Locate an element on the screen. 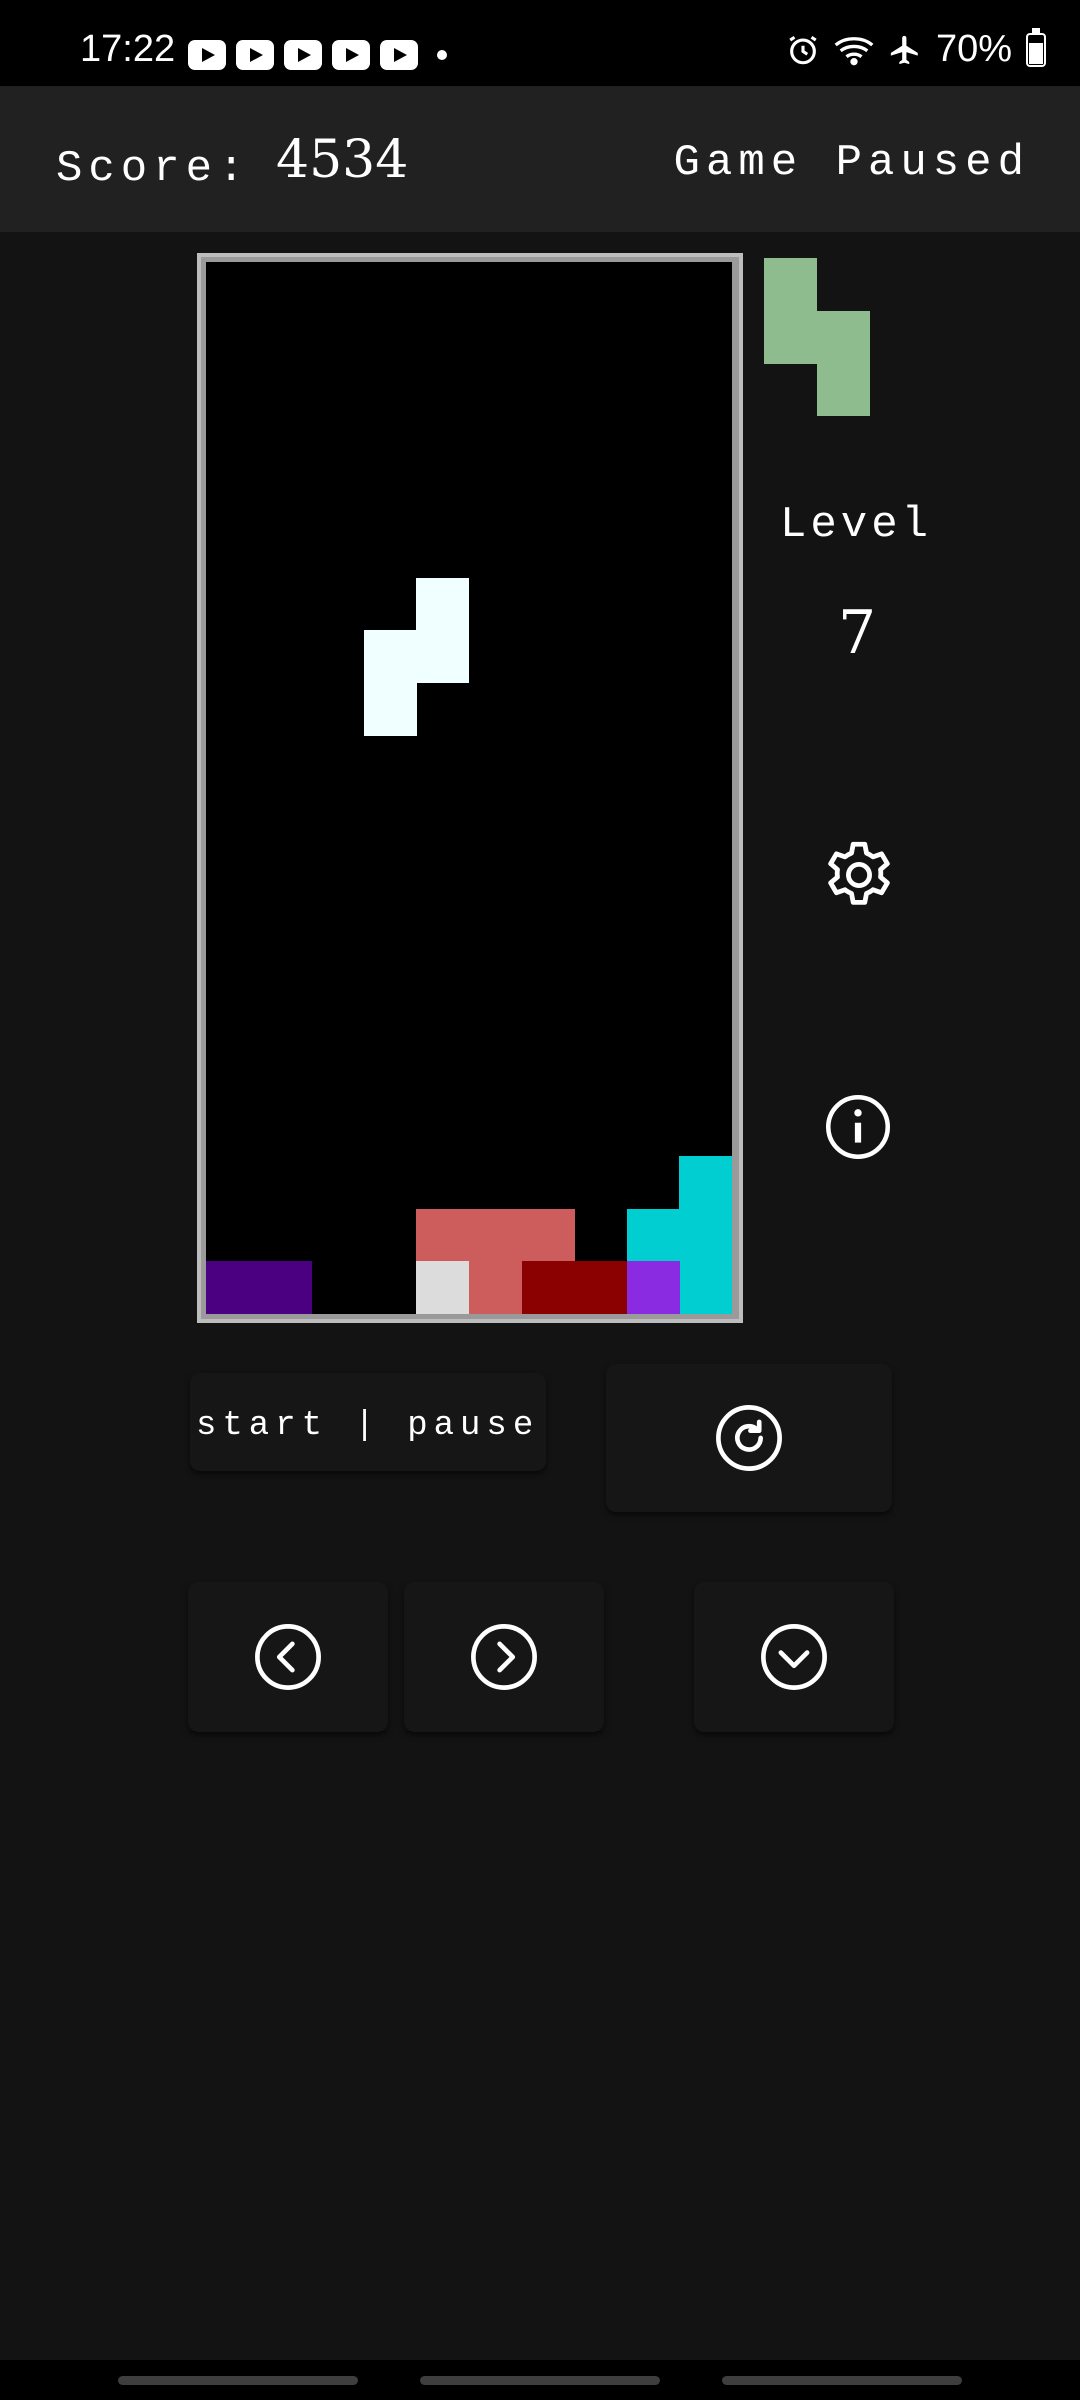 The width and height of the screenshot is (1080, 2400). rotate-icon is located at coordinates (749, 1438).